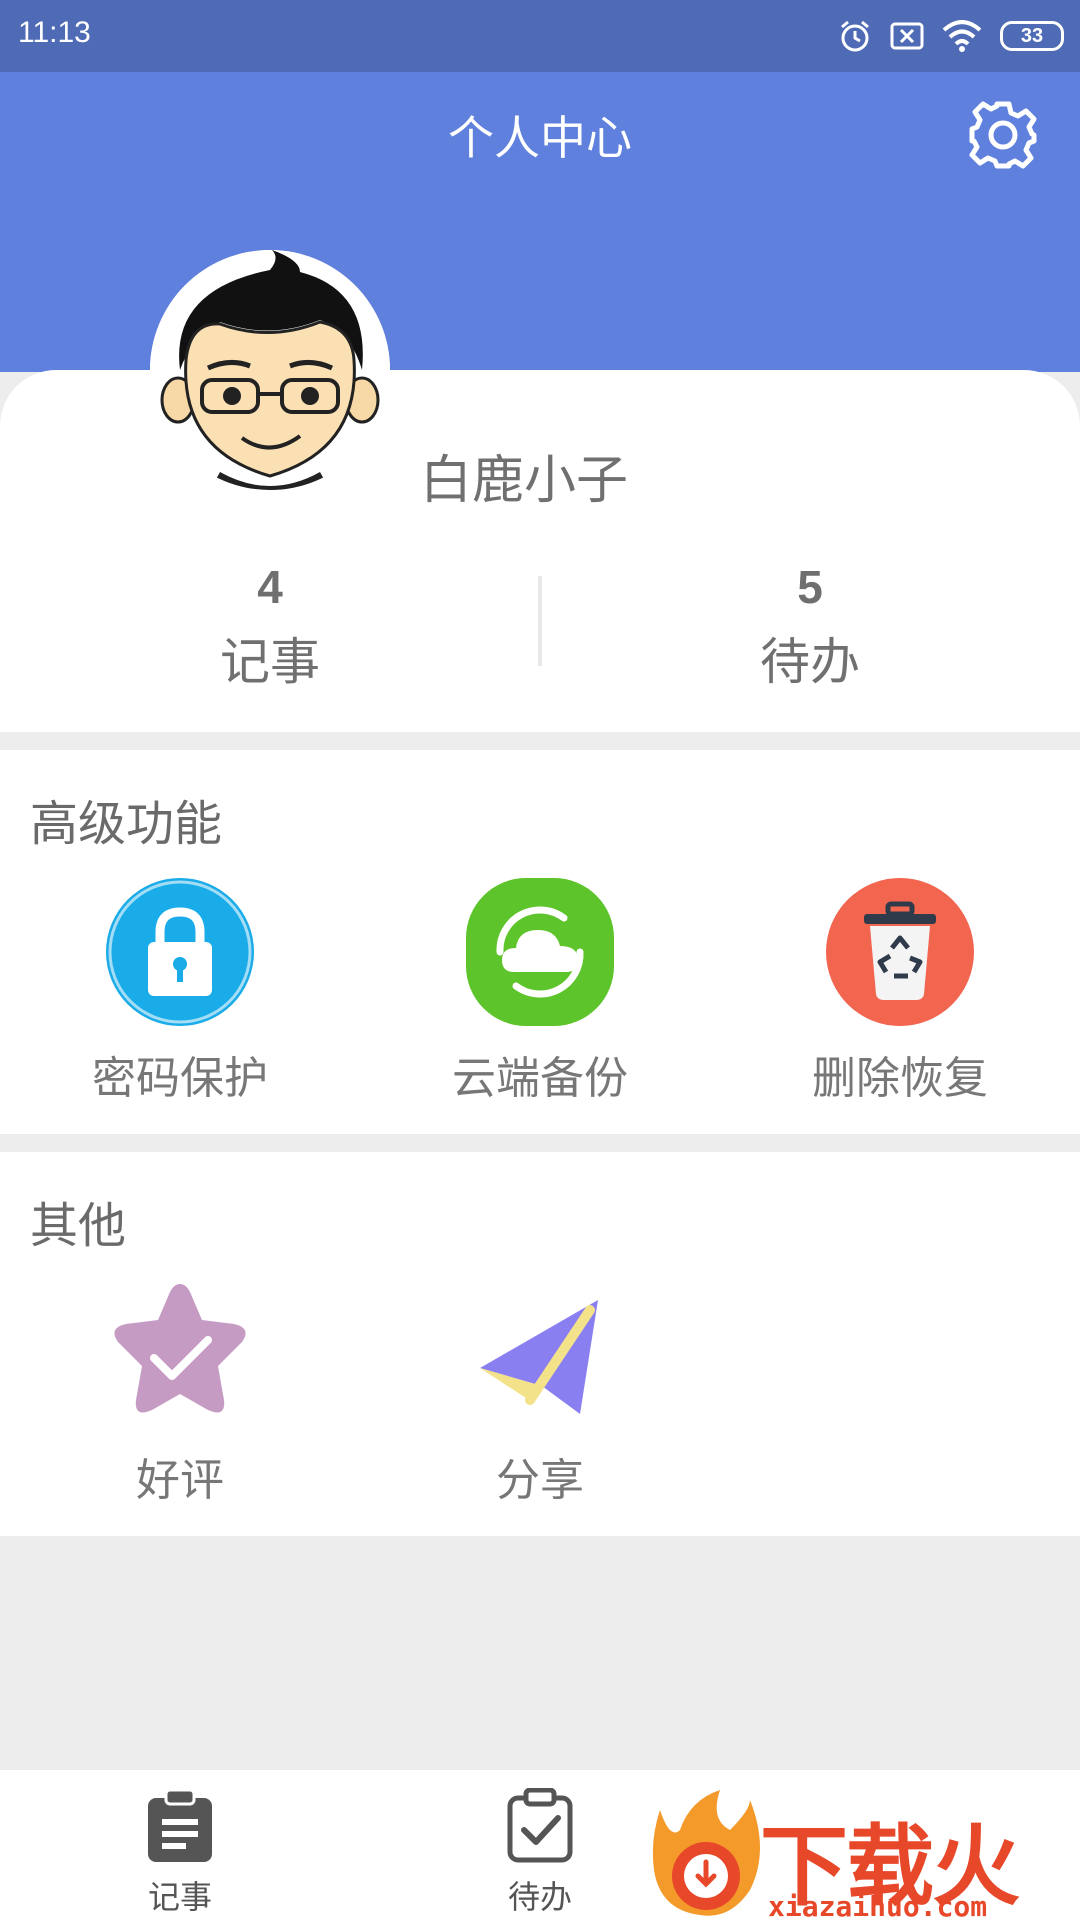 The height and width of the screenshot is (1920, 1080). I want to click on watermark-url: xiazaihuo.com, so click(878, 1905).